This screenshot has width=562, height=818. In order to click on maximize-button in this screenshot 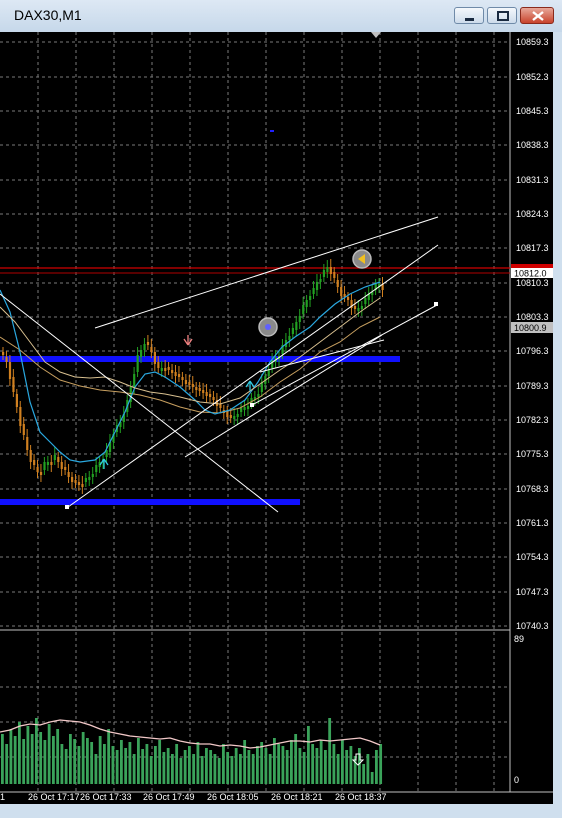, I will do `click(502, 15)`.